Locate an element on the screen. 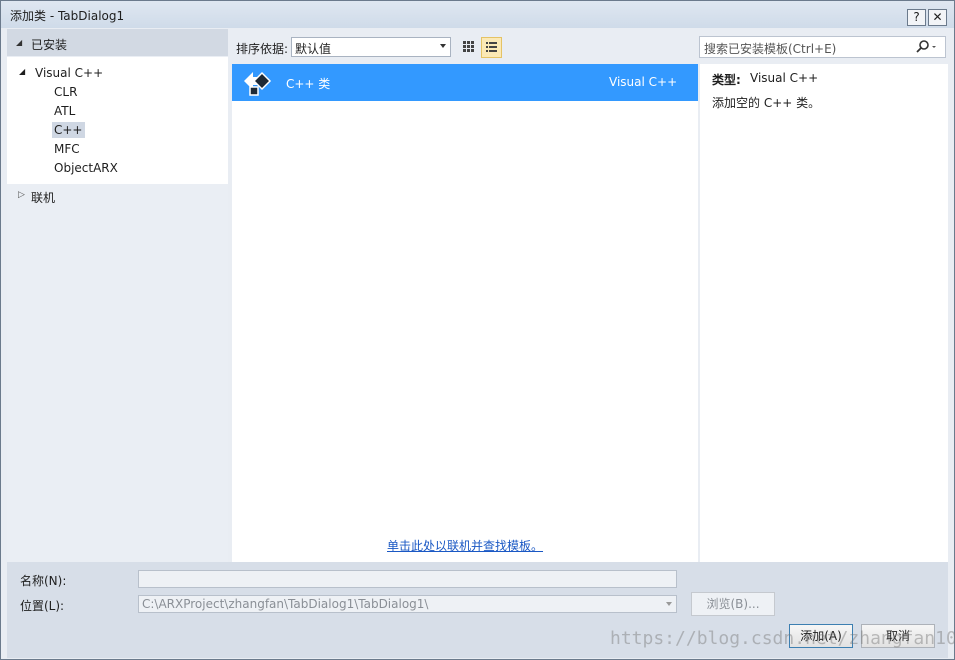 The width and height of the screenshot is (955, 660). watermark-text: https://blog.csdn.net/zhangfan1075 is located at coordinates (782, 638).